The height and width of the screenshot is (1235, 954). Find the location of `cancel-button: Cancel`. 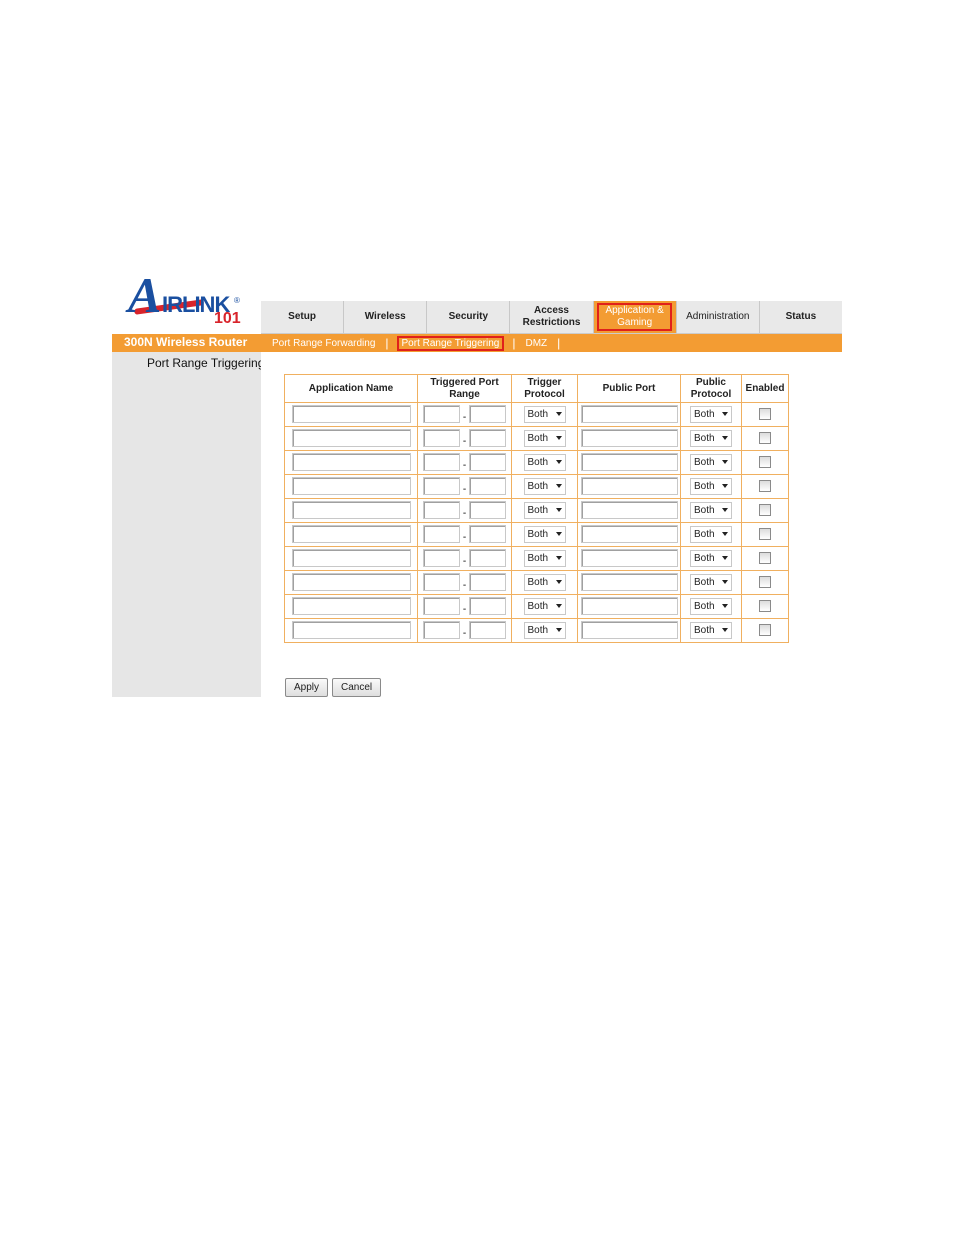

cancel-button: Cancel is located at coordinates (357, 687).